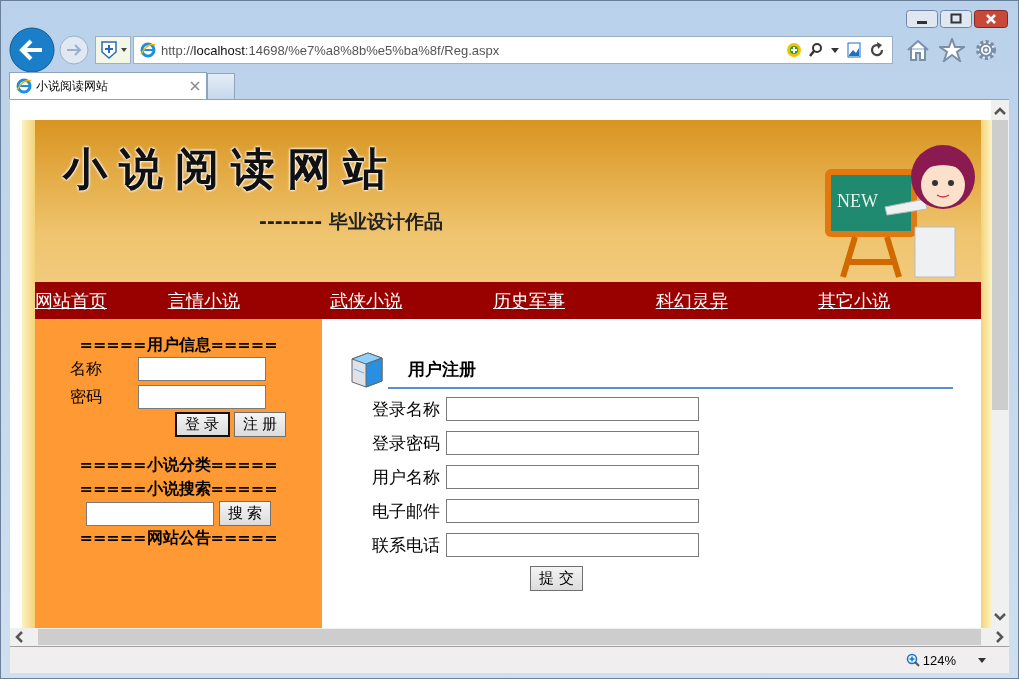  Describe the element at coordinates (912, 660) in the screenshot. I see `zoom-icon` at that location.